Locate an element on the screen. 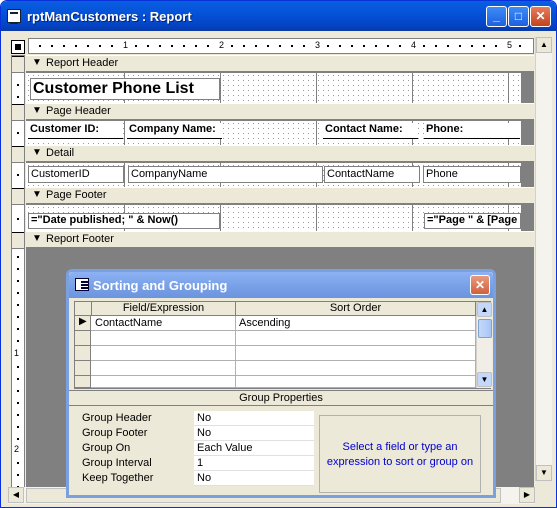  phone-field: Phone is located at coordinates (472, 174).